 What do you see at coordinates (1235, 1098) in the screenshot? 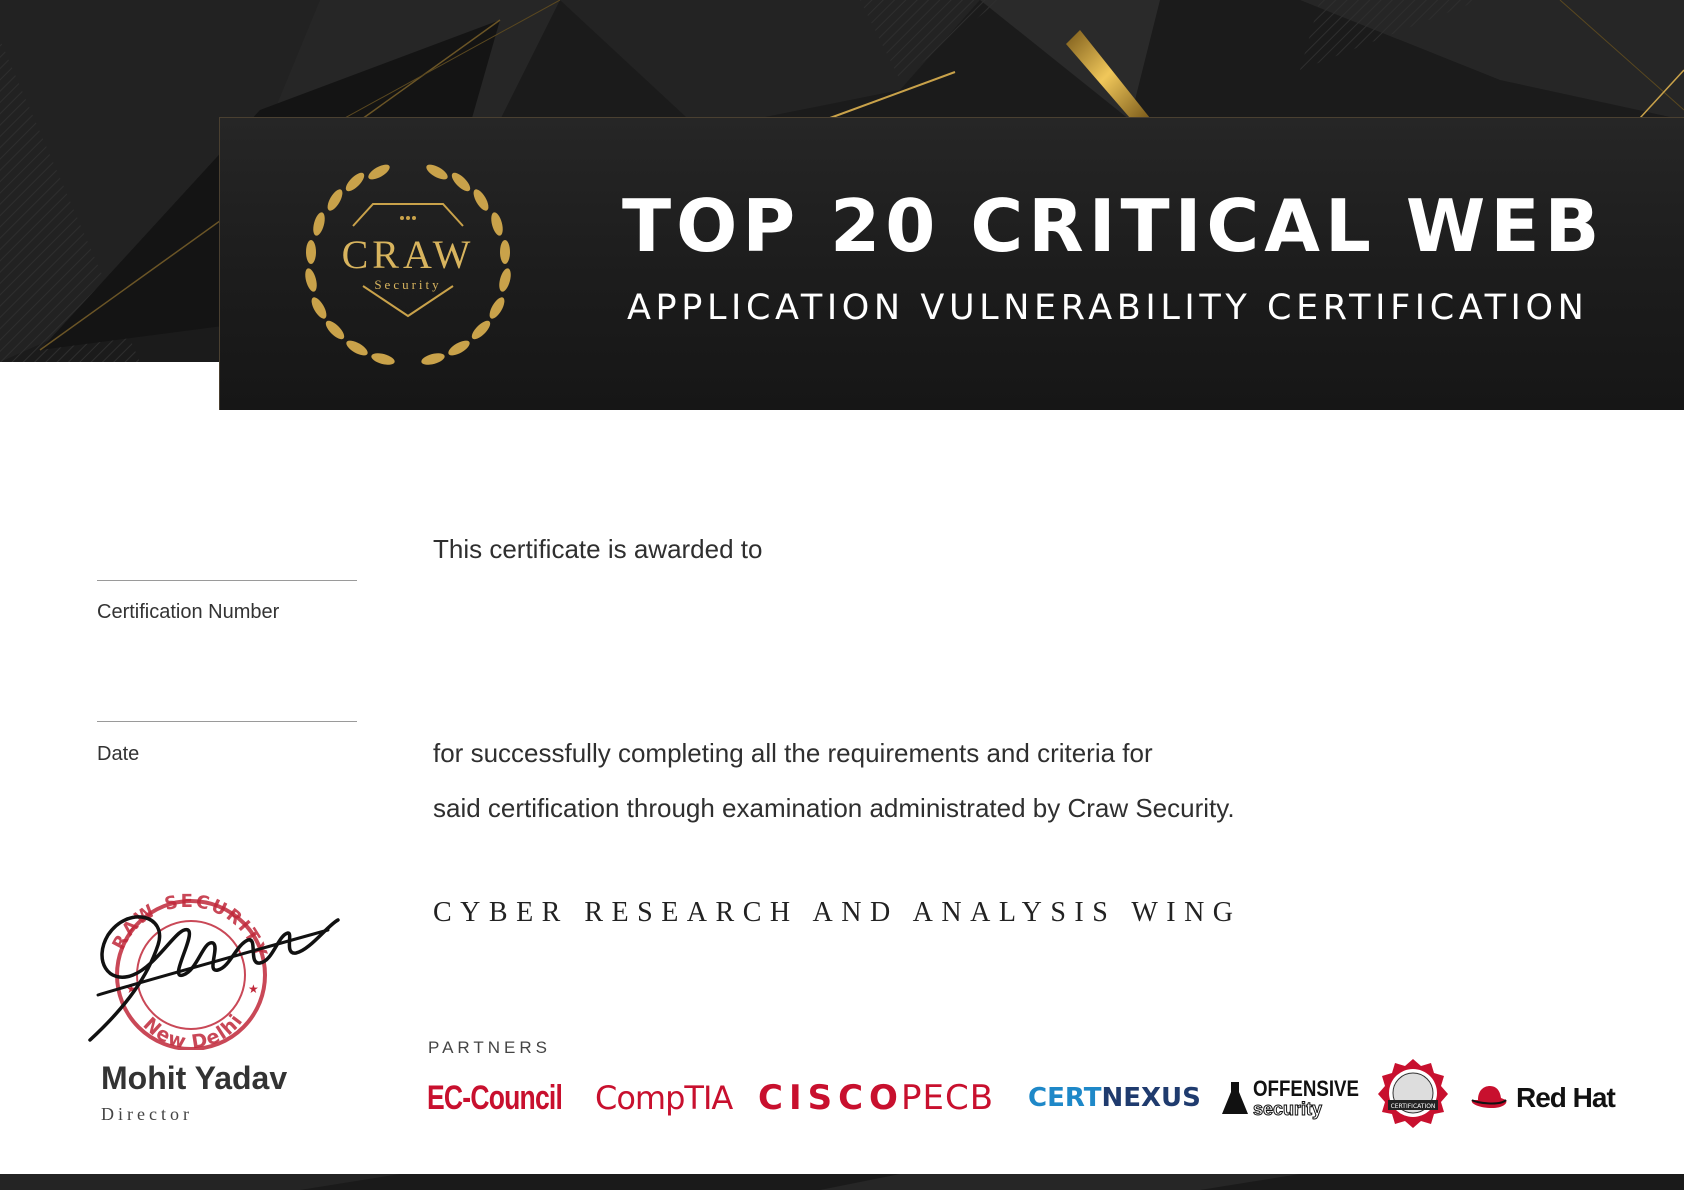
I see `flask-icon` at bounding box center [1235, 1098].